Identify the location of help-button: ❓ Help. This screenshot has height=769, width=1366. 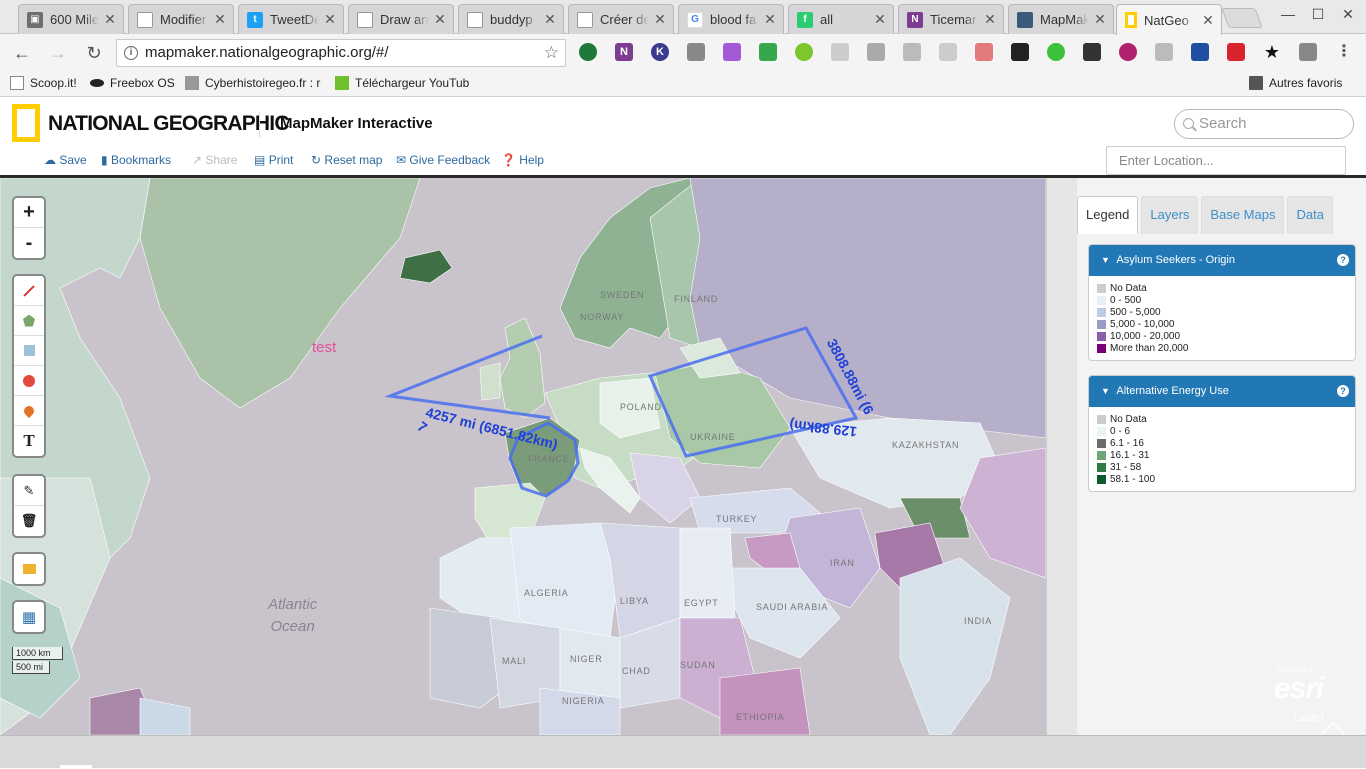
(522, 160).